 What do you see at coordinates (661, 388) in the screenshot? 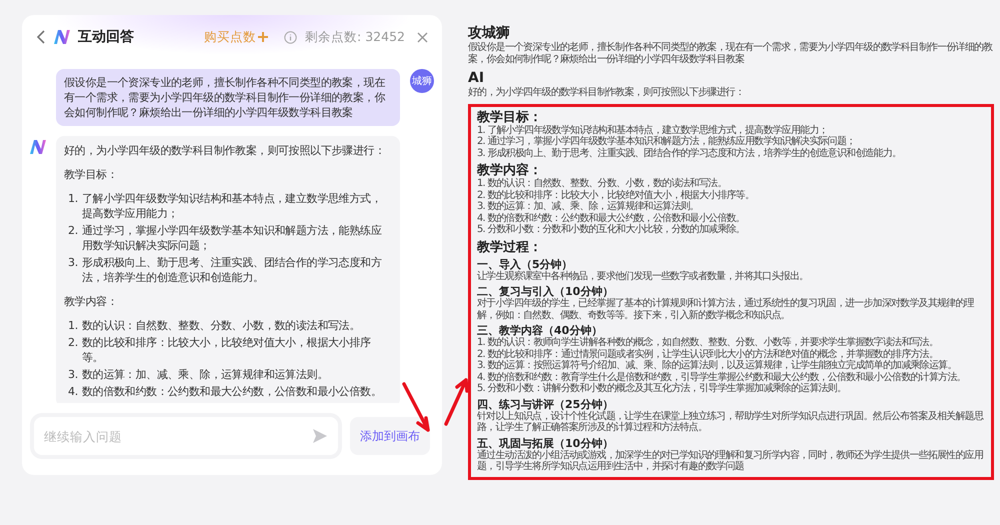
I see `step-text: 5. 分数和小数：讲解分数和小数的概念及其互化方法，引导学生掌握加减乘除的运算法则。` at bounding box center [661, 388].